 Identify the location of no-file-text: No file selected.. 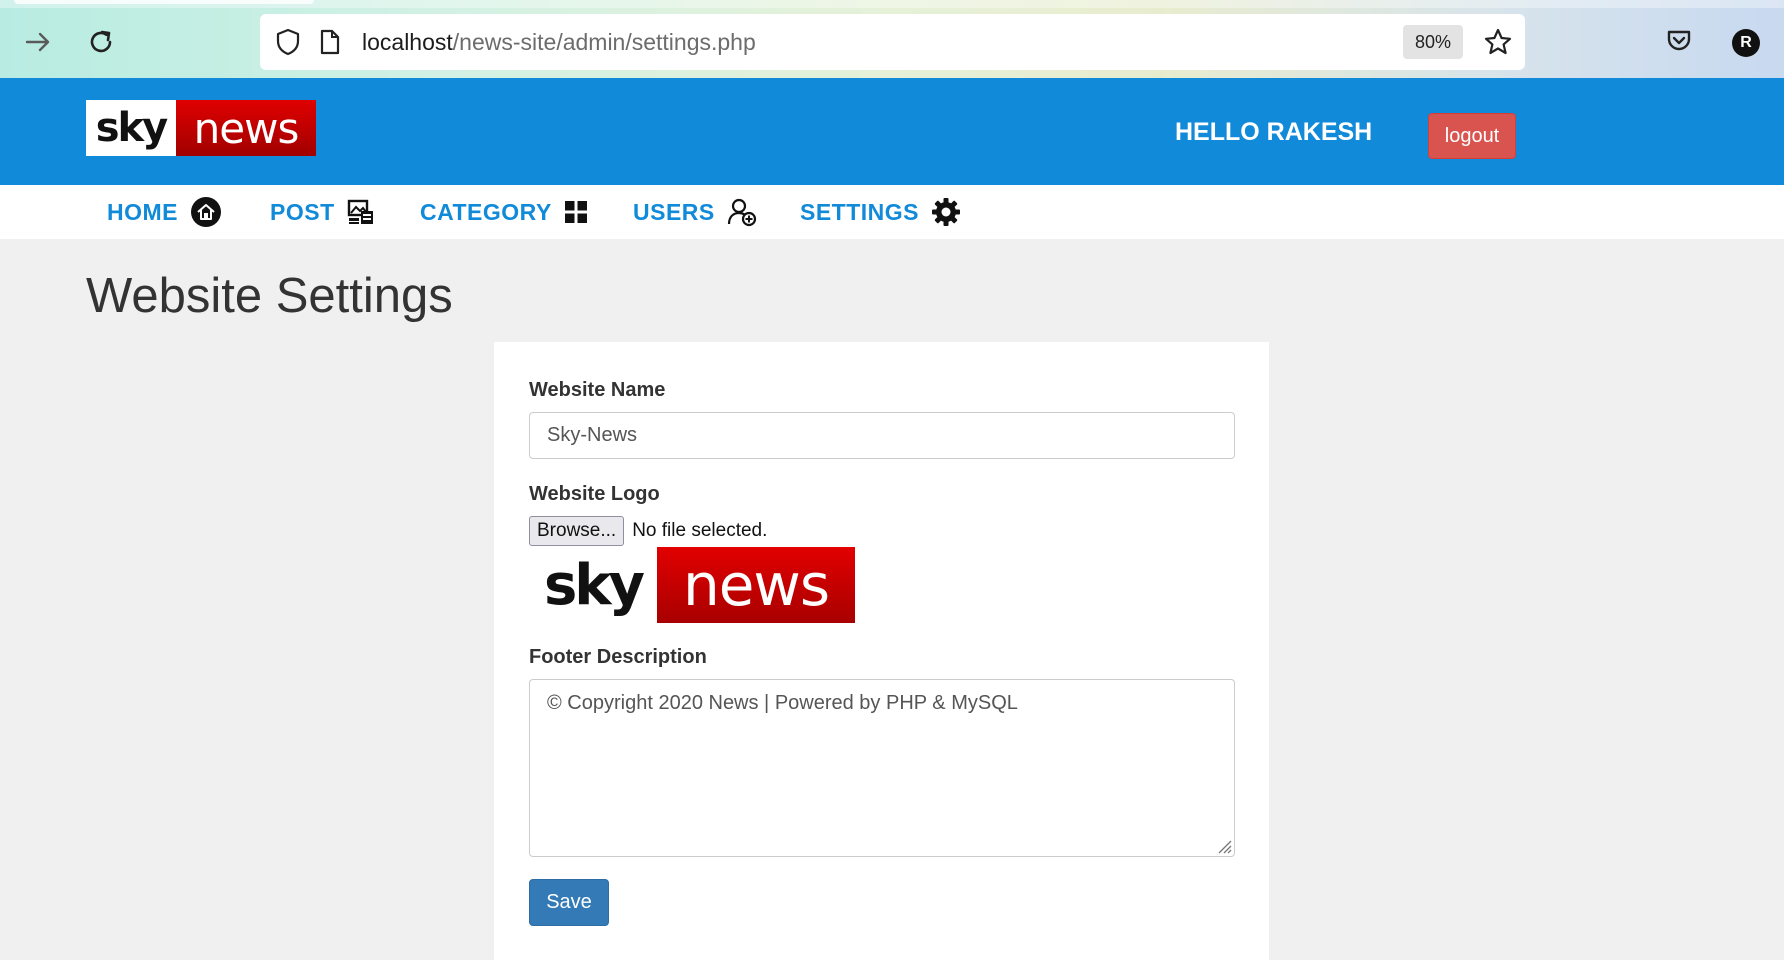
(700, 530).